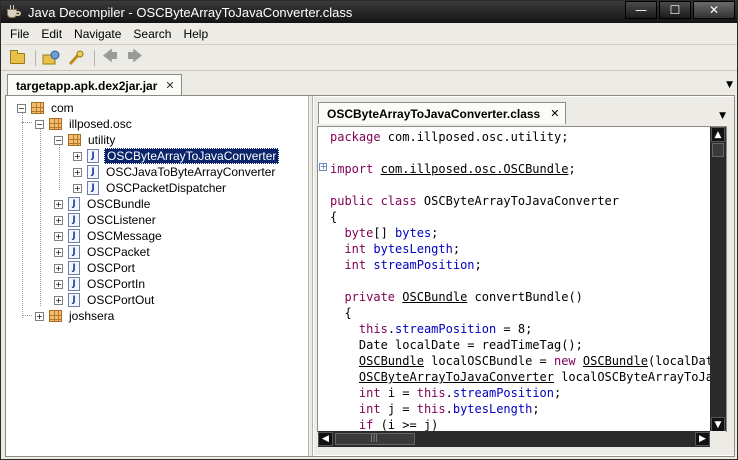  I want to click on horizontal-scrollbar: ◀ ||| ▶, so click(514, 439).